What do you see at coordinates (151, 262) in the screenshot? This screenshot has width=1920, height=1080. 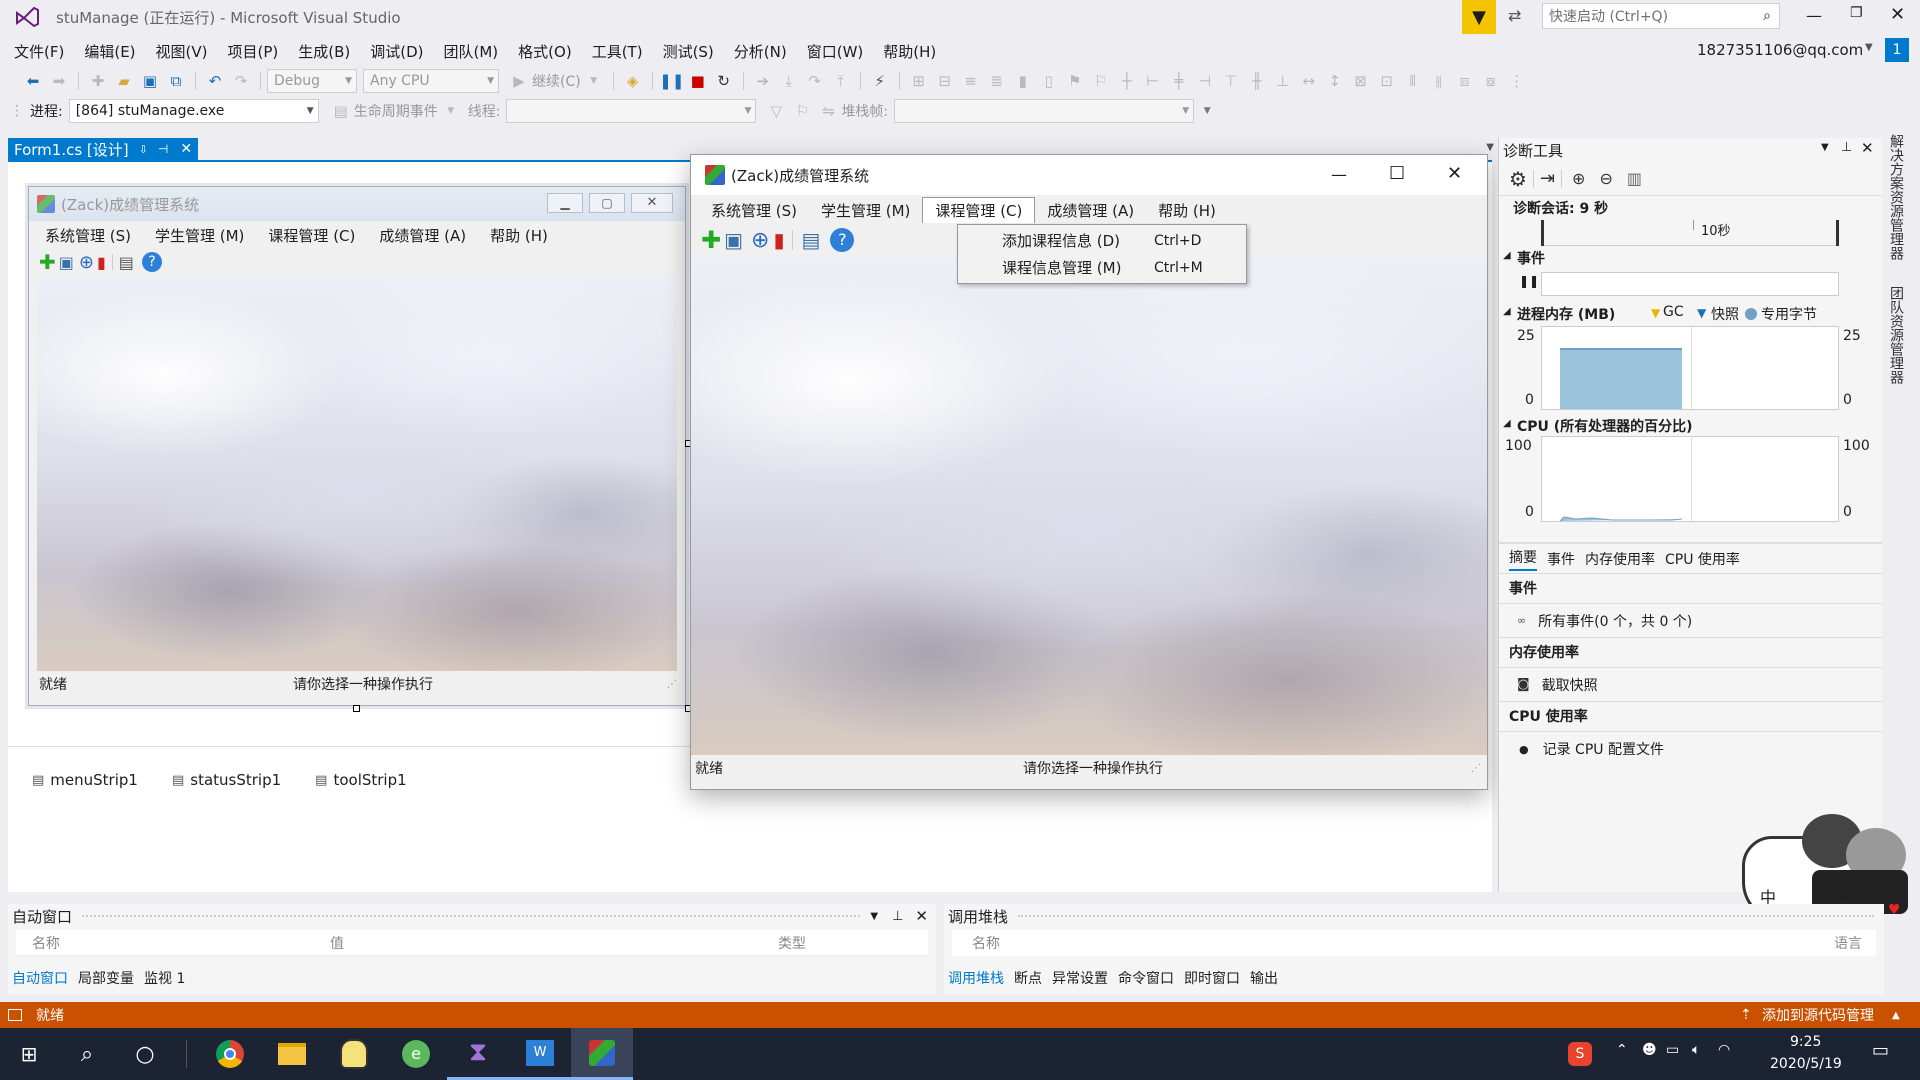 I see `help-icon: ?` at bounding box center [151, 262].